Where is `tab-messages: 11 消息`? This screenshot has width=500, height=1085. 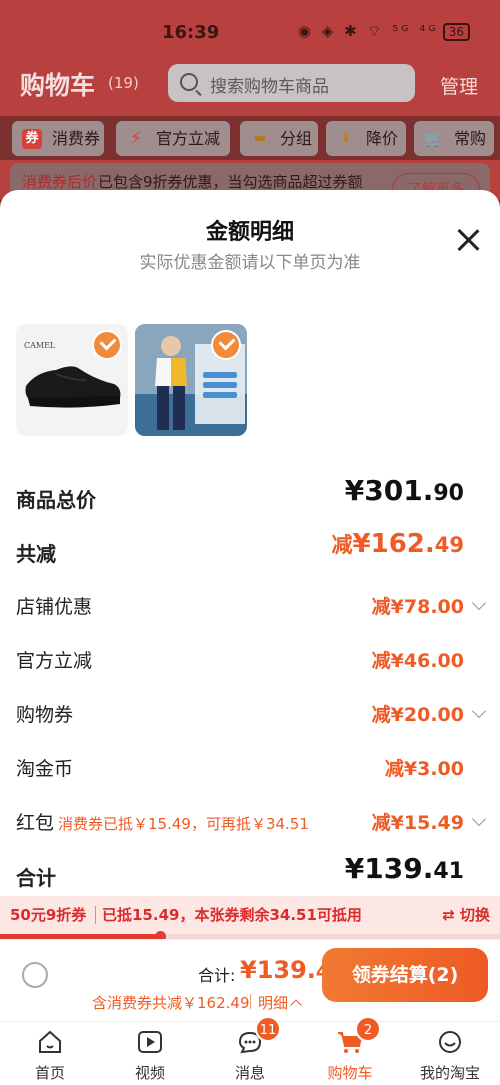 tab-messages: 11 消息 is located at coordinates (250, 1050).